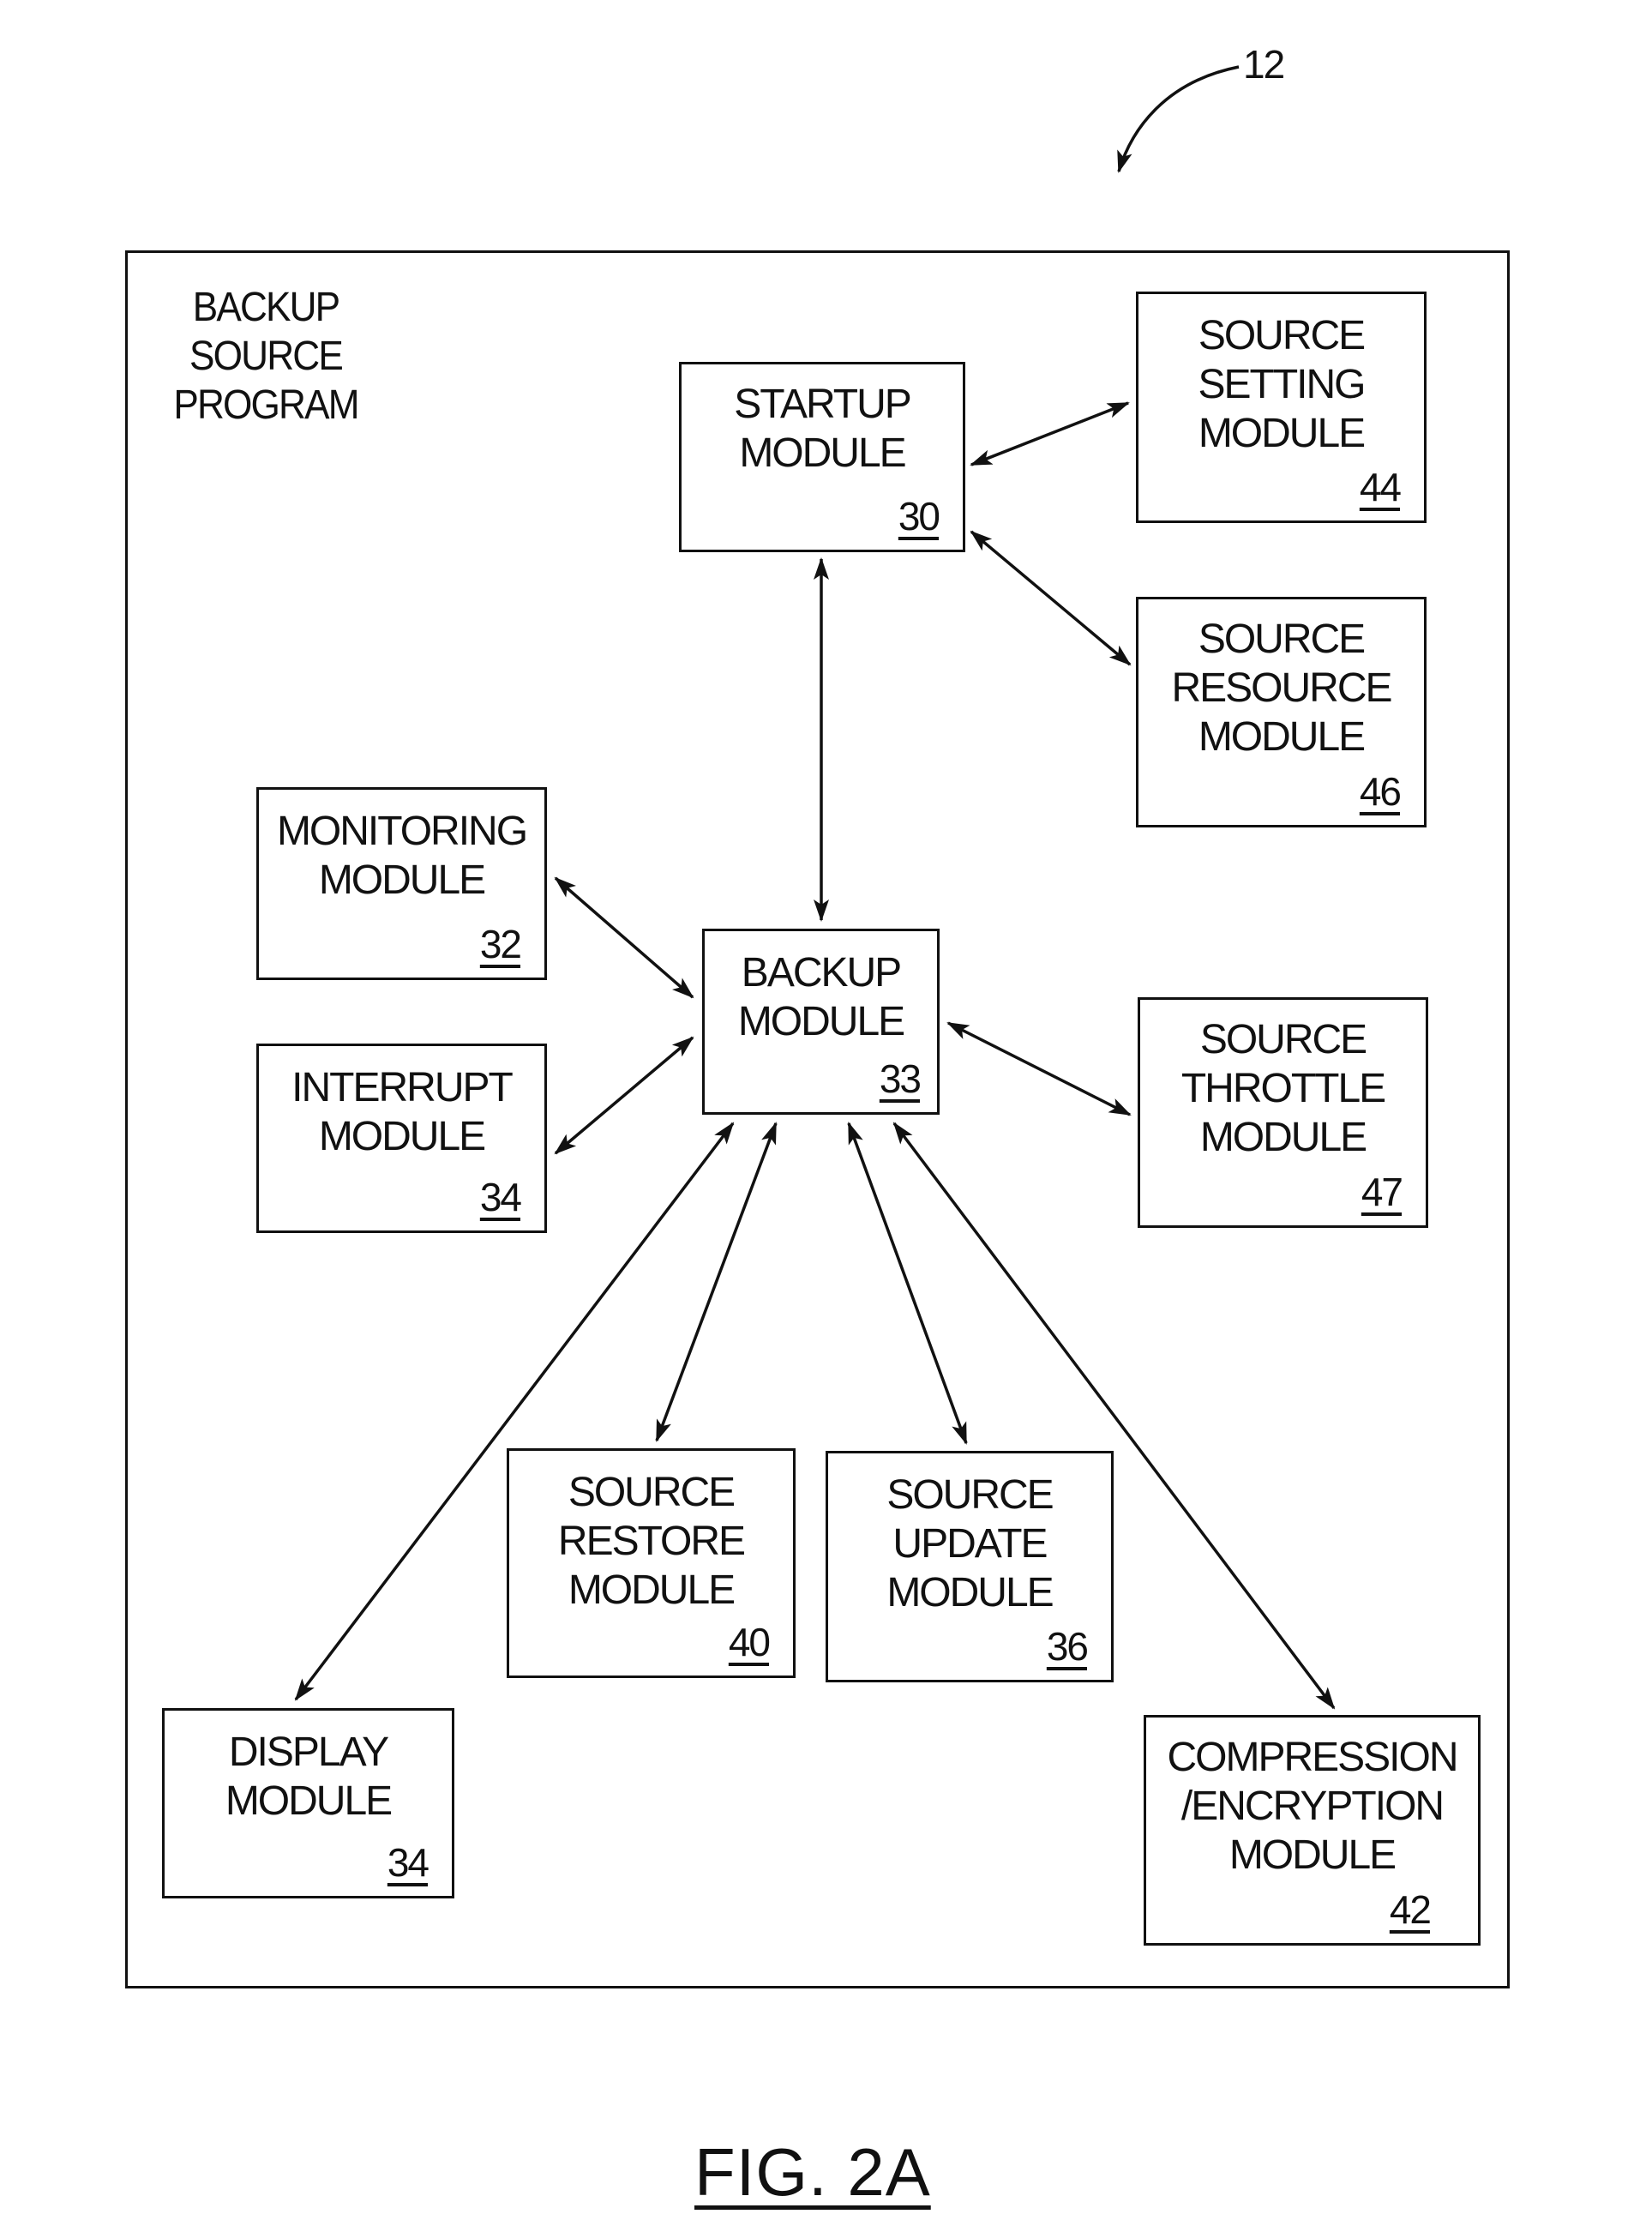 The width and height of the screenshot is (1652, 2226). Describe the element at coordinates (970, 1543) in the screenshot. I see `module-name: SOURCE UPDATE MODULE` at that location.